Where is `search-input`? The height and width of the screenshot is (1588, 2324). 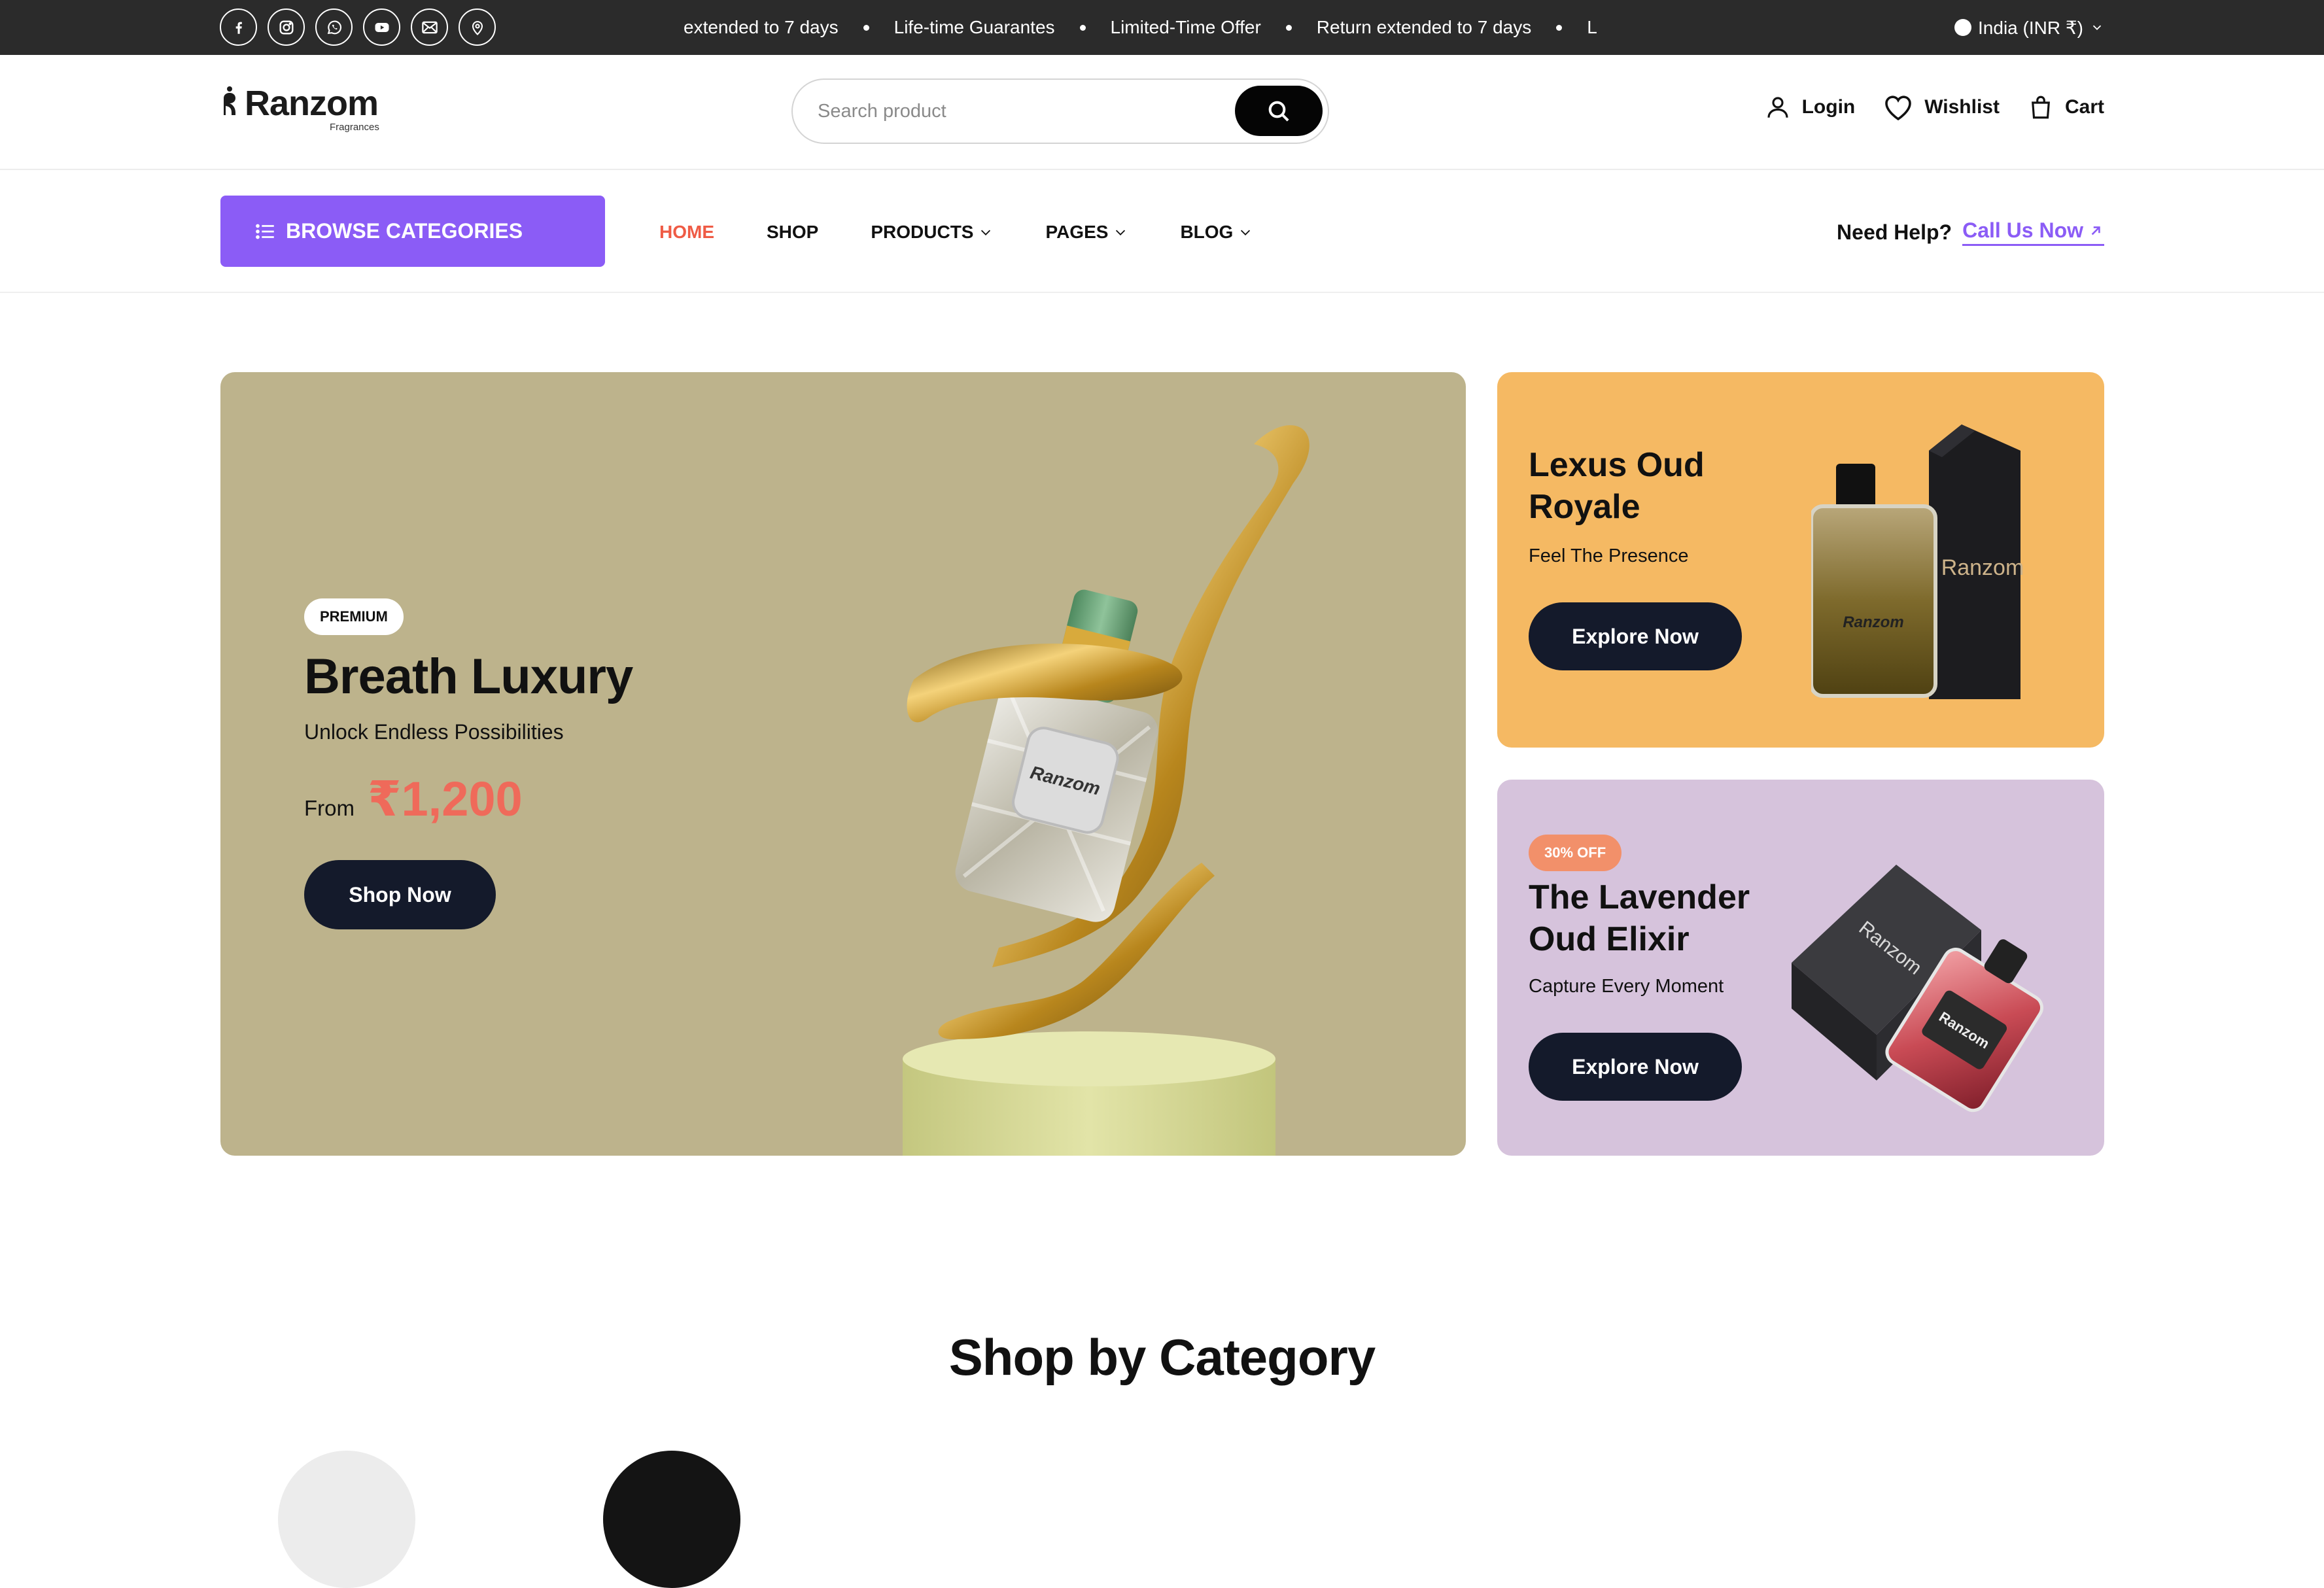 search-input is located at coordinates (1014, 111).